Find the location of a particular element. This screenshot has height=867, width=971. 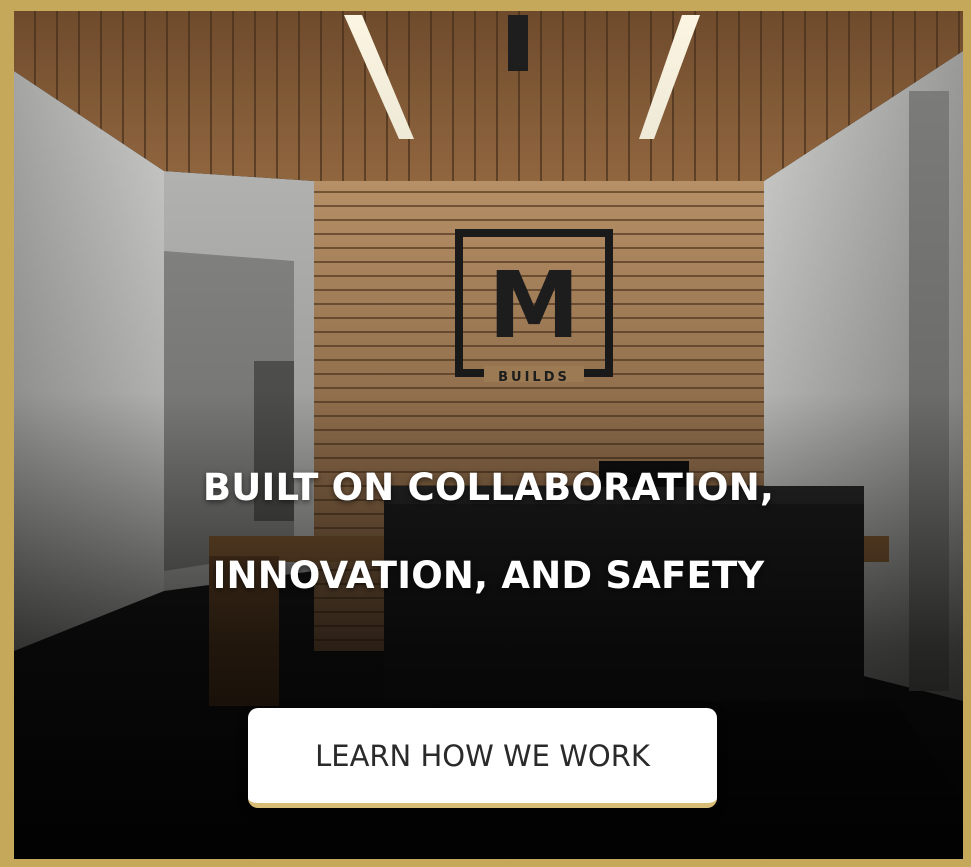

hero-headline-line1: BUILT ON COLLABORATION, is located at coordinates (488, 487).